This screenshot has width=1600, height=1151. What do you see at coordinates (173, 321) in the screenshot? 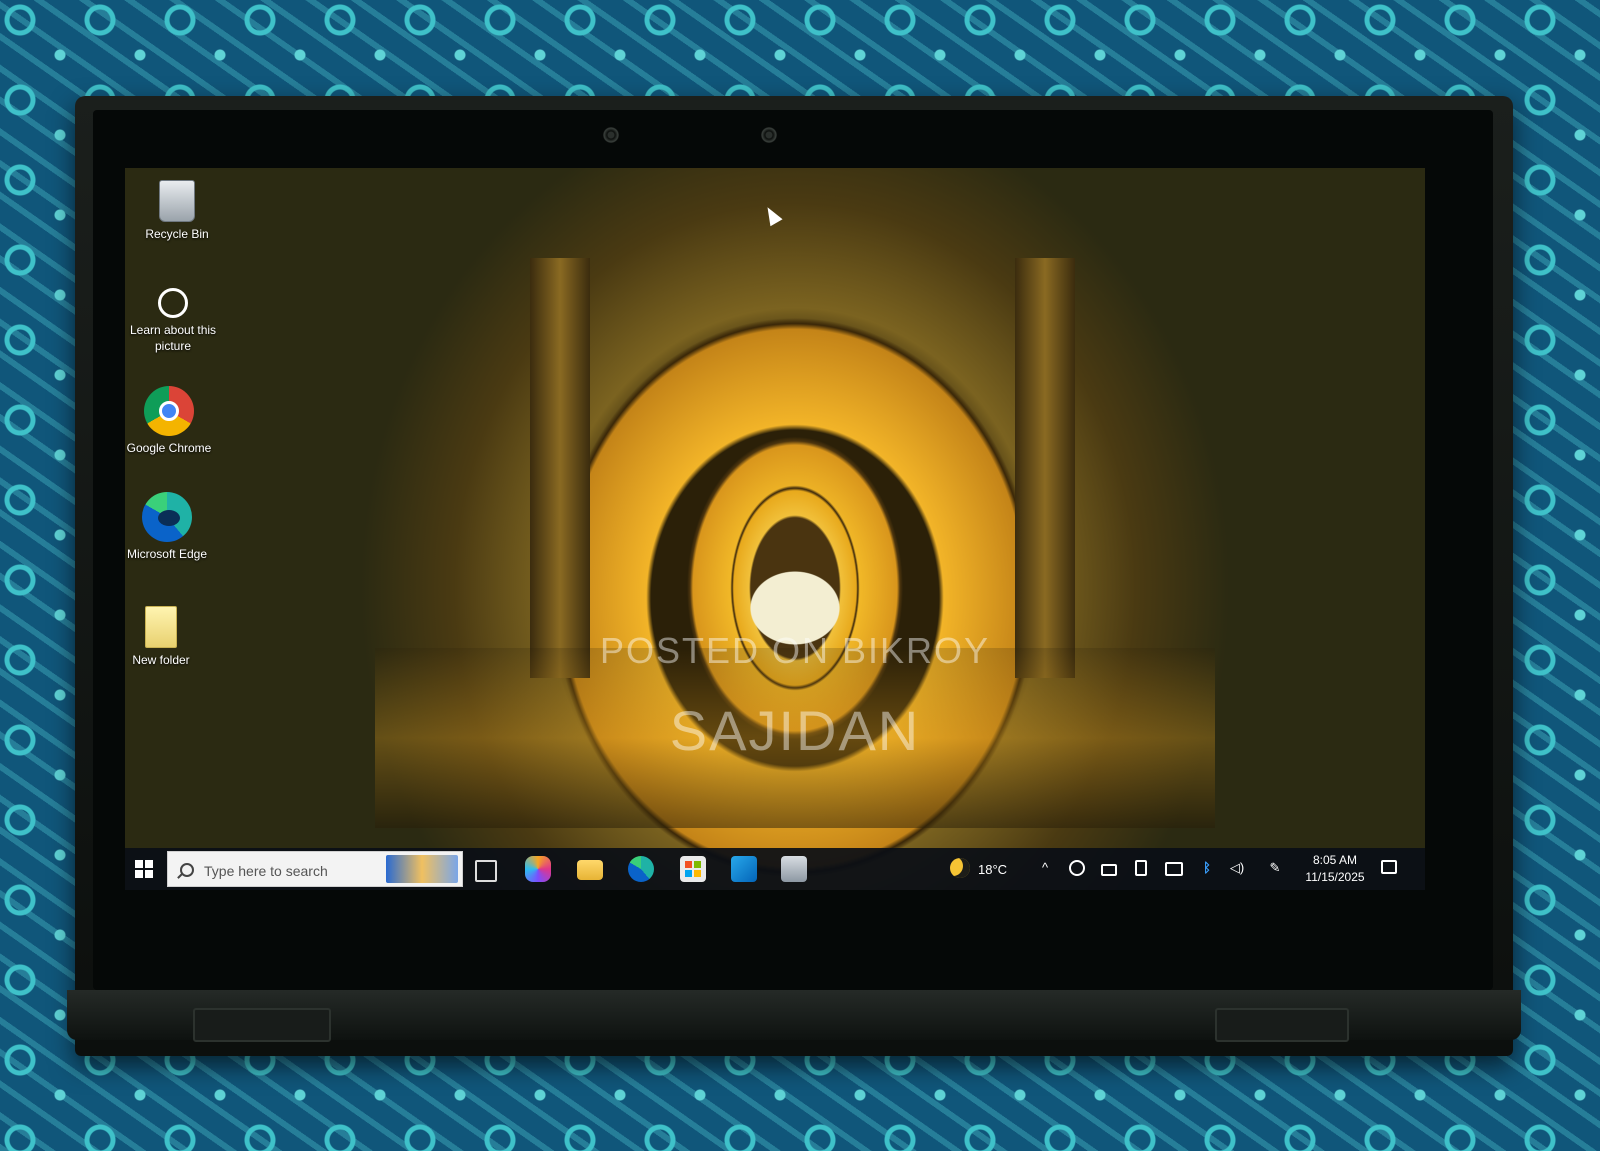
I see `desktop-icon-learn-about-picture: Learn about this picture` at bounding box center [173, 321].